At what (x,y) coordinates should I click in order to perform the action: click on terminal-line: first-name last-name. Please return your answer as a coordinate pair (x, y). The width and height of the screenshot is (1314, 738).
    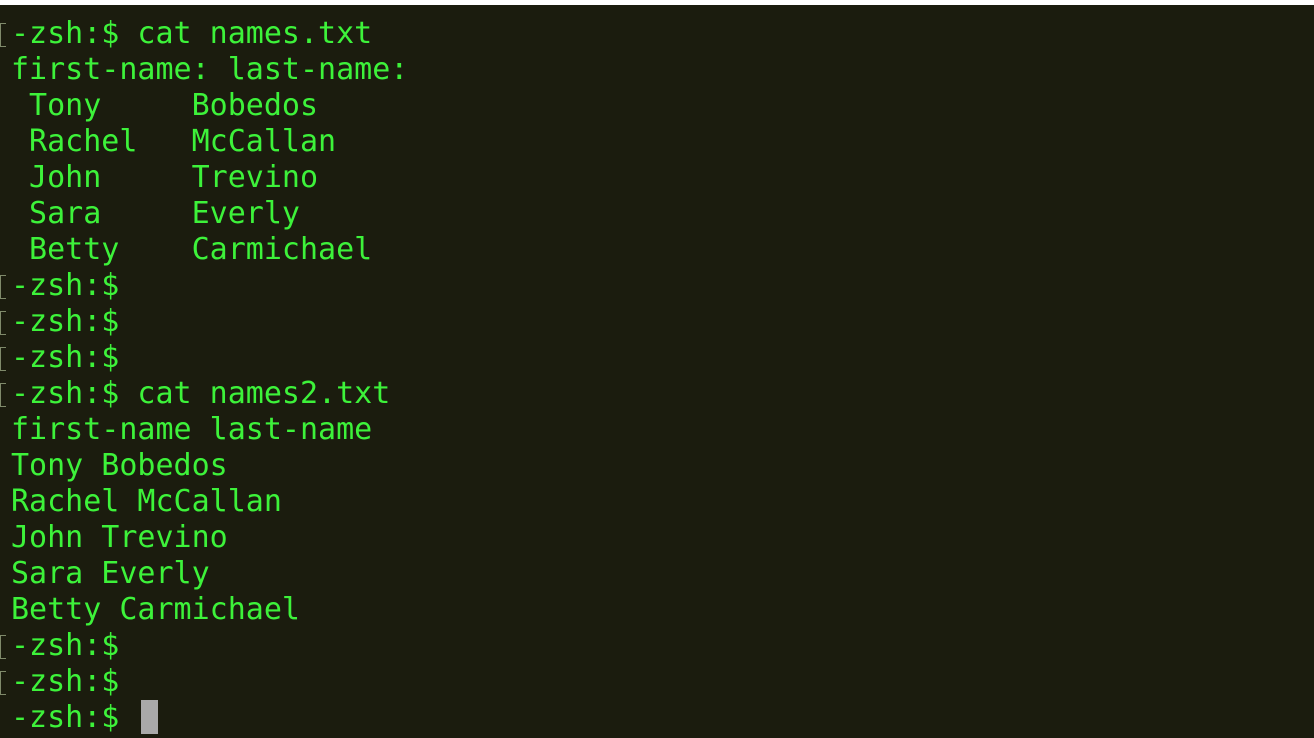
    Looking at the image, I should click on (209, 430).